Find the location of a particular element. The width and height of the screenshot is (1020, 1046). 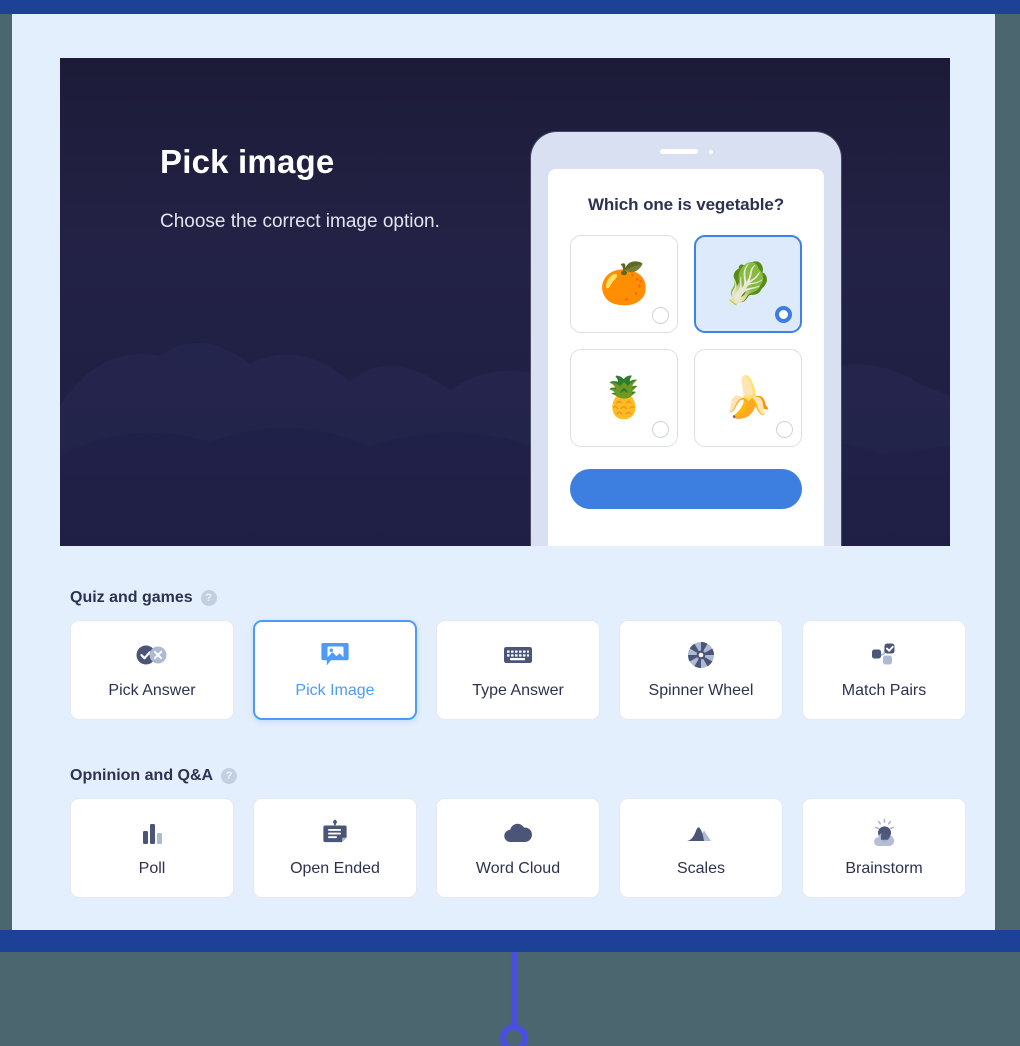

phone-option-pineapple: 🍍 is located at coordinates (624, 398).